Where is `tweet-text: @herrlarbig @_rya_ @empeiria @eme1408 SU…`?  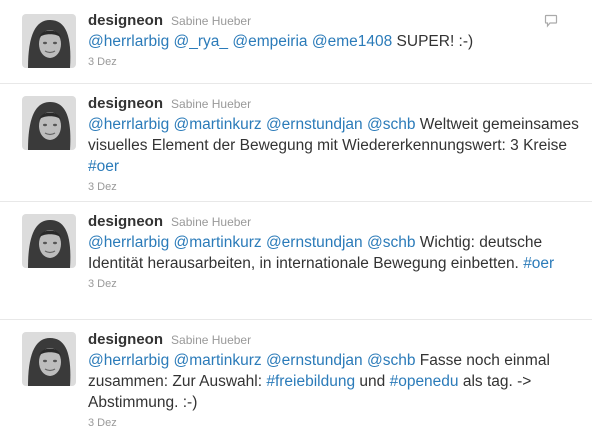
tweet-text: @herrlarbig @_rya_ @empeiria @eme1408 SU… is located at coordinates (334, 41).